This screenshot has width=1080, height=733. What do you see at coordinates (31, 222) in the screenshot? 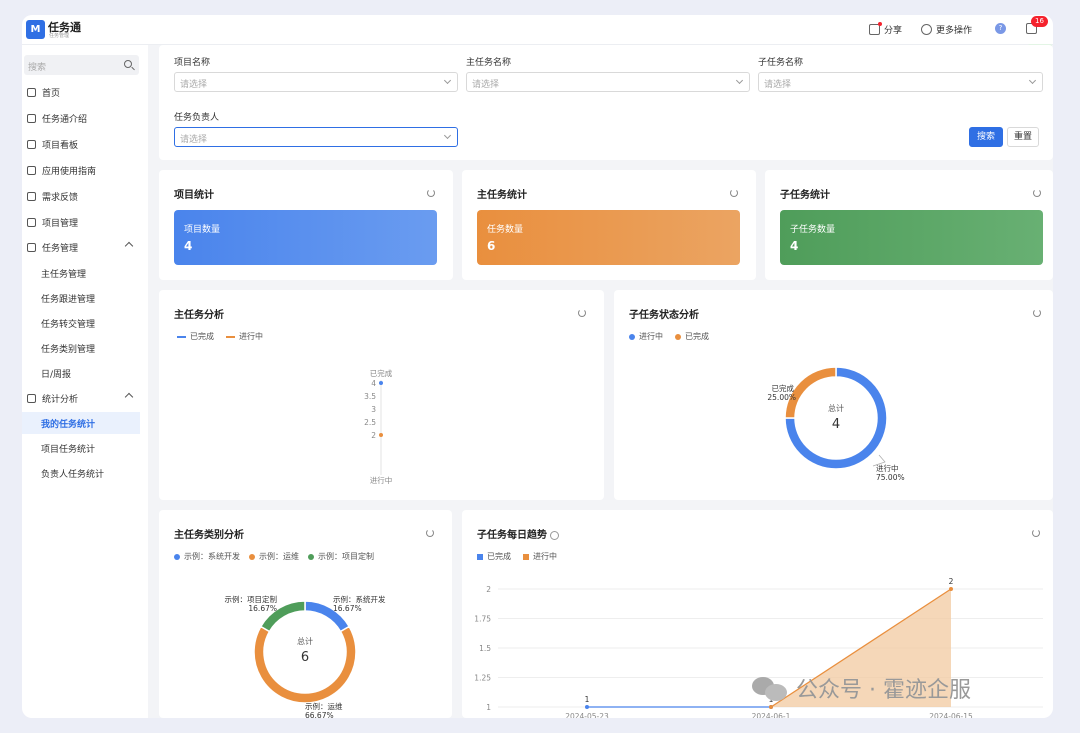
I see `project-icon` at bounding box center [31, 222].